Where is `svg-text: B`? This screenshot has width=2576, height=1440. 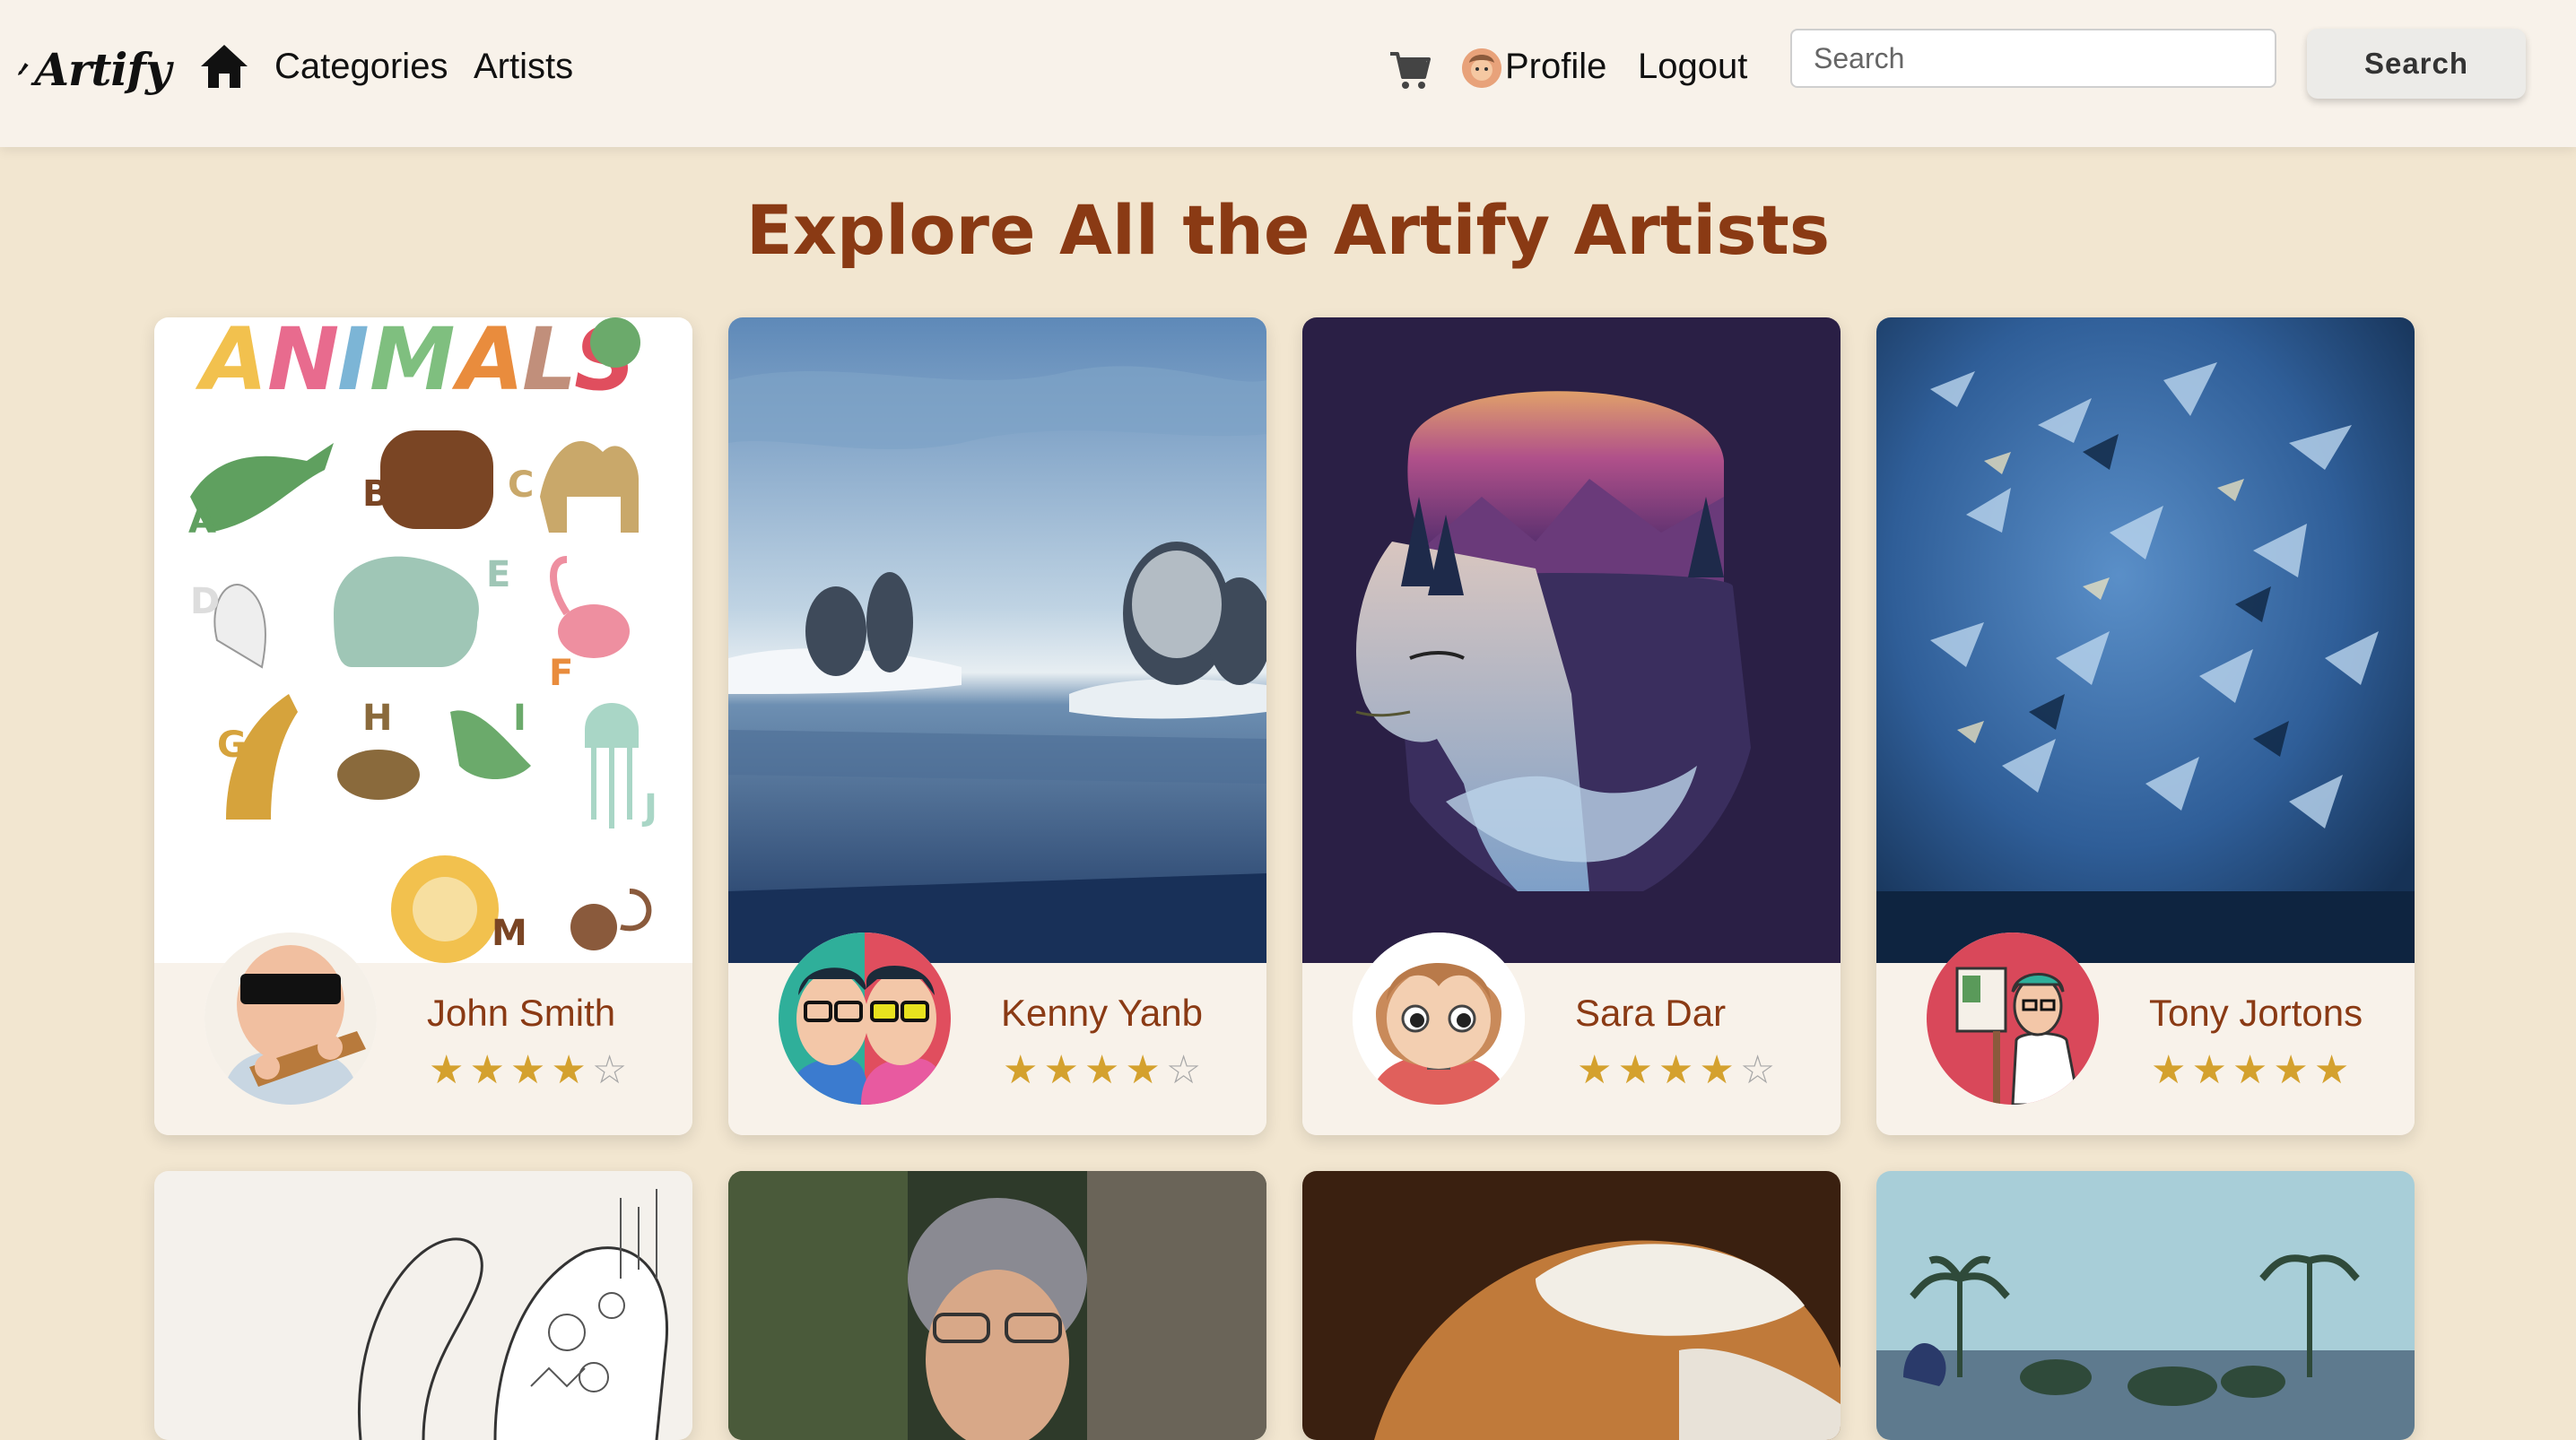 svg-text: B is located at coordinates (376, 494).